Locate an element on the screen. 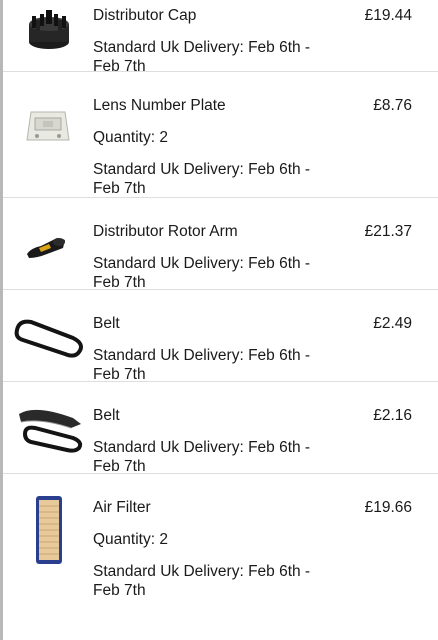  item-price: £2.16 is located at coordinates (392, 415).